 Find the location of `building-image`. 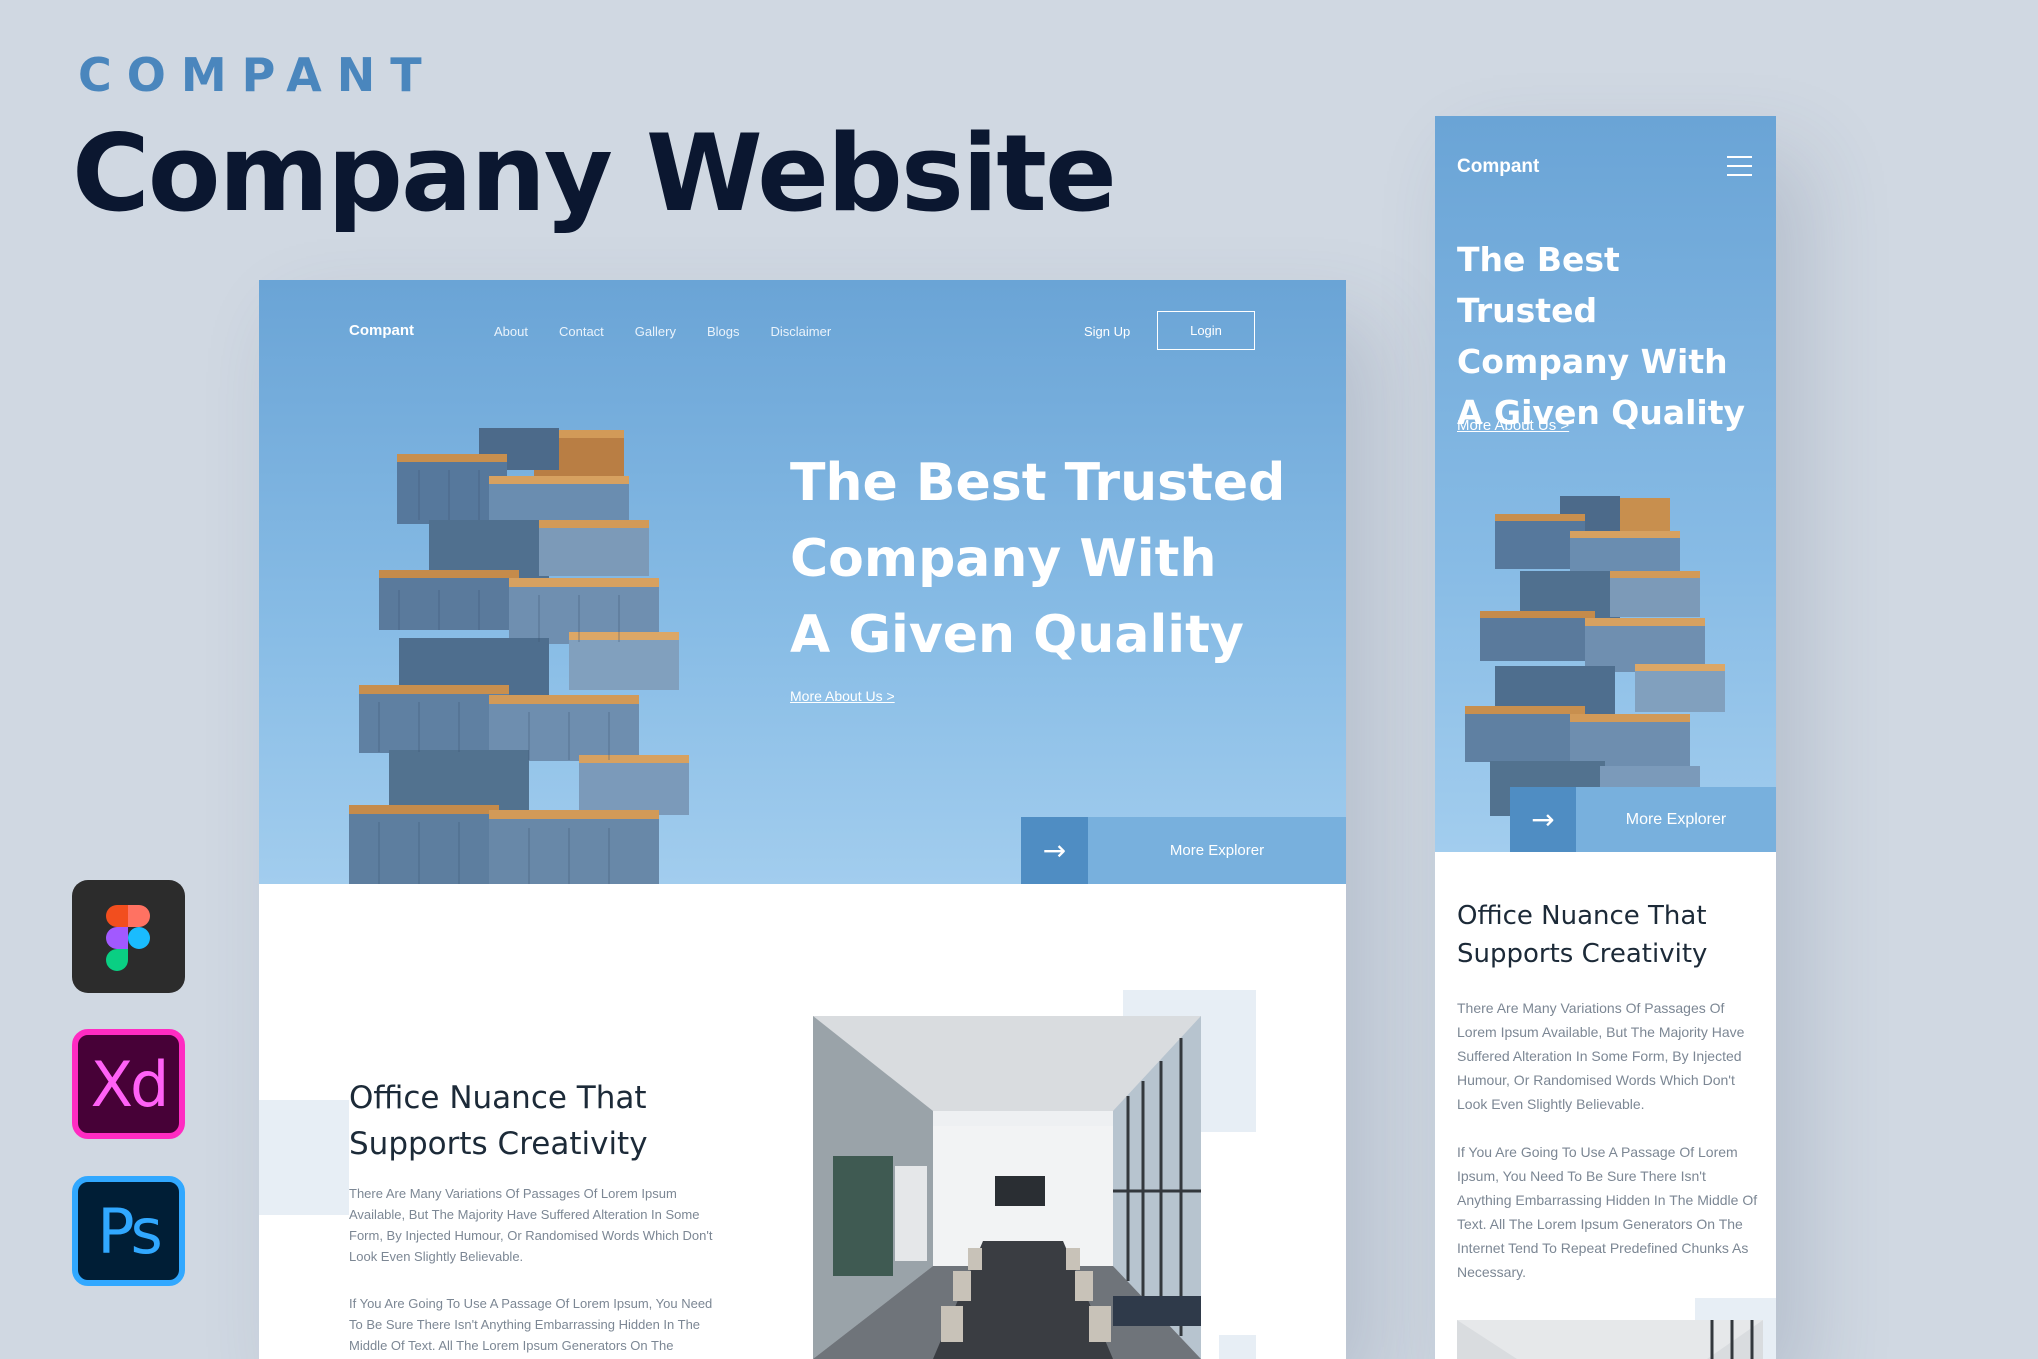

building-image is located at coordinates (519, 656).